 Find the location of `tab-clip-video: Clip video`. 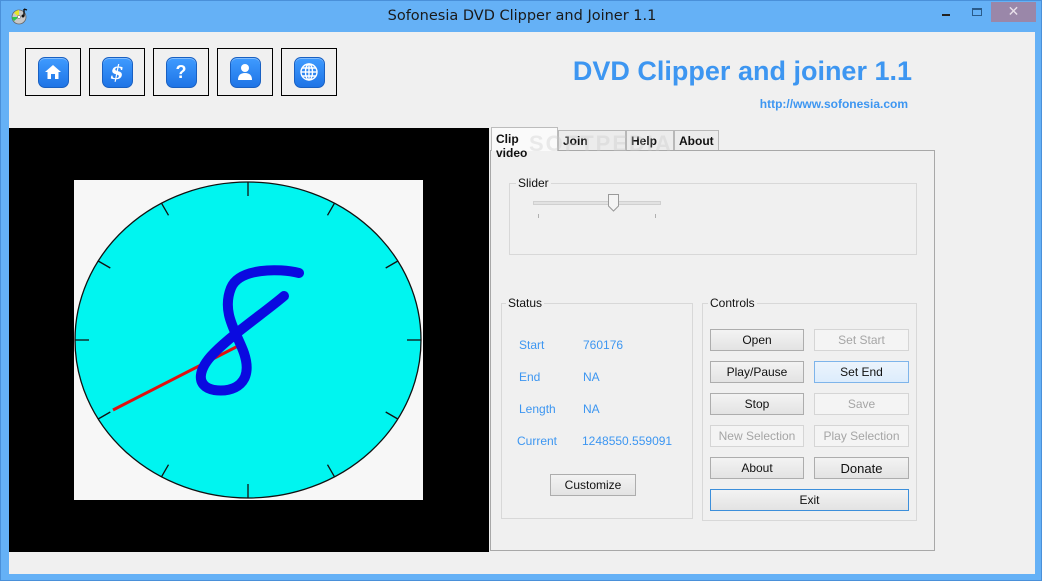

tab-clip-video: Clip video is located at coordinates (524, 143).